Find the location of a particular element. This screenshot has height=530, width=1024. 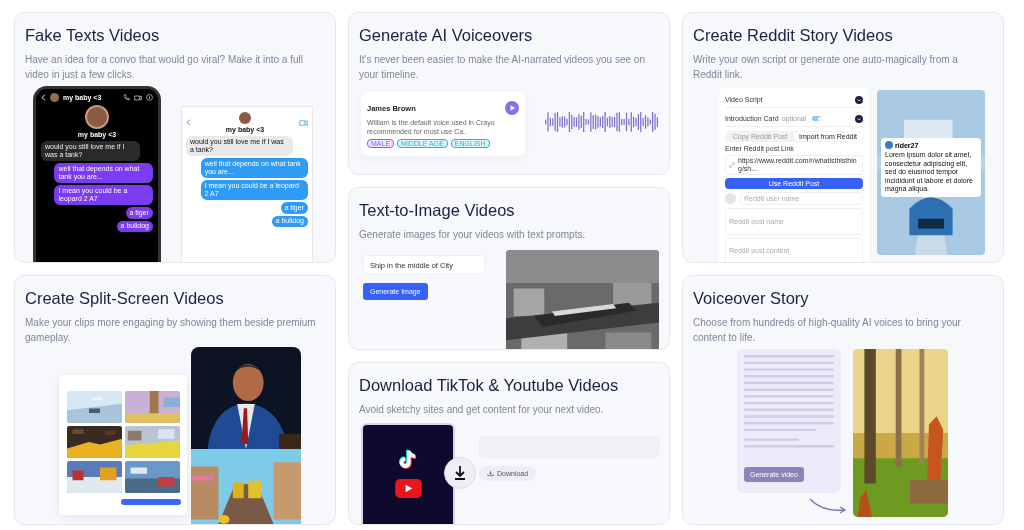

card-title: Create Reddit Story Videos is located at coordinates (793, 35).